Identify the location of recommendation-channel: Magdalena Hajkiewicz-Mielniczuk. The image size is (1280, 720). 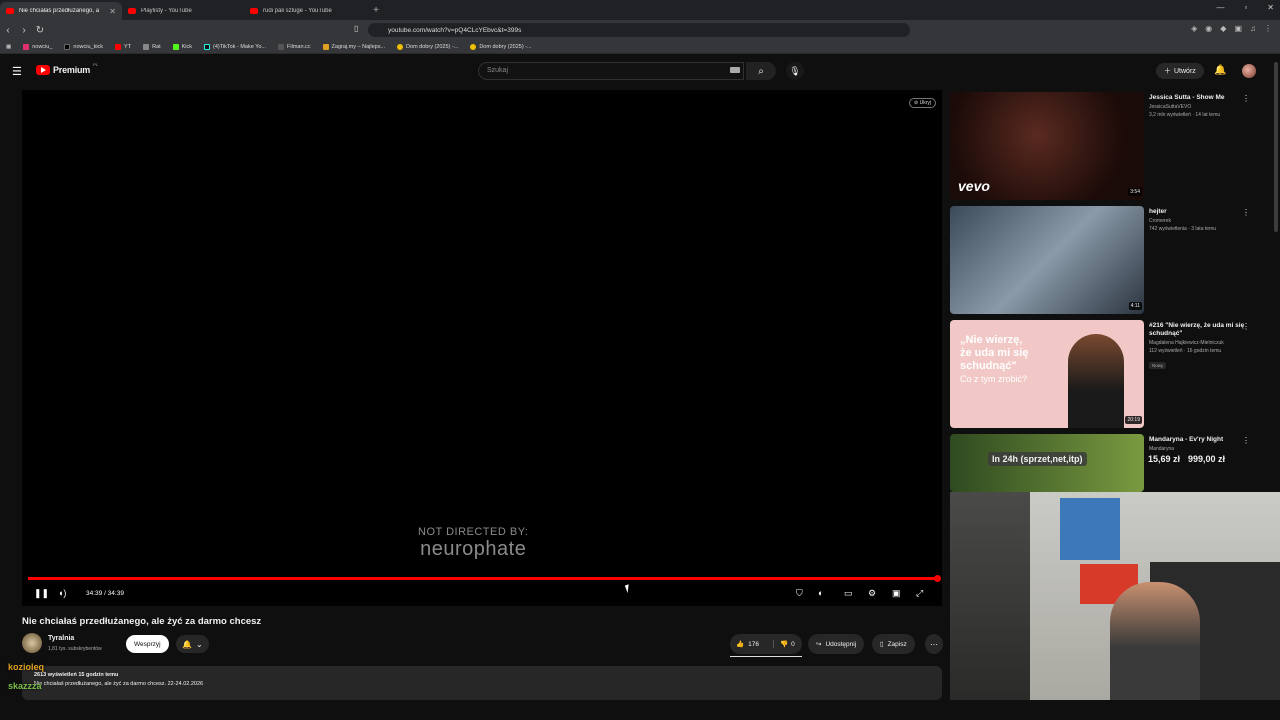
(1201, 343).